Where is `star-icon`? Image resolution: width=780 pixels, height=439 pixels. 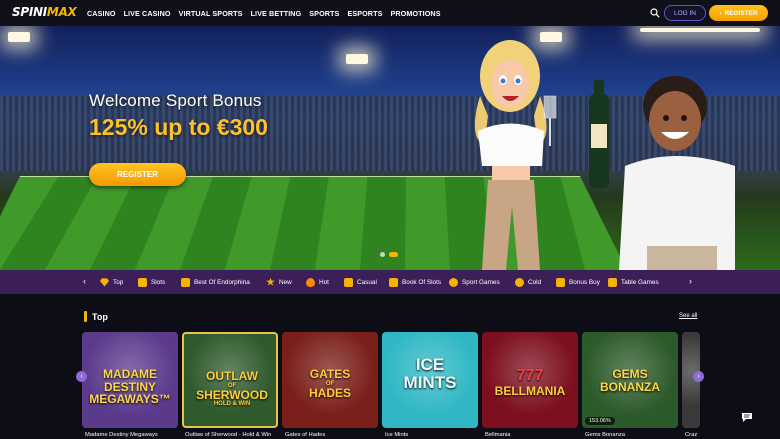
star-icon is located at coordinates (270, 281).